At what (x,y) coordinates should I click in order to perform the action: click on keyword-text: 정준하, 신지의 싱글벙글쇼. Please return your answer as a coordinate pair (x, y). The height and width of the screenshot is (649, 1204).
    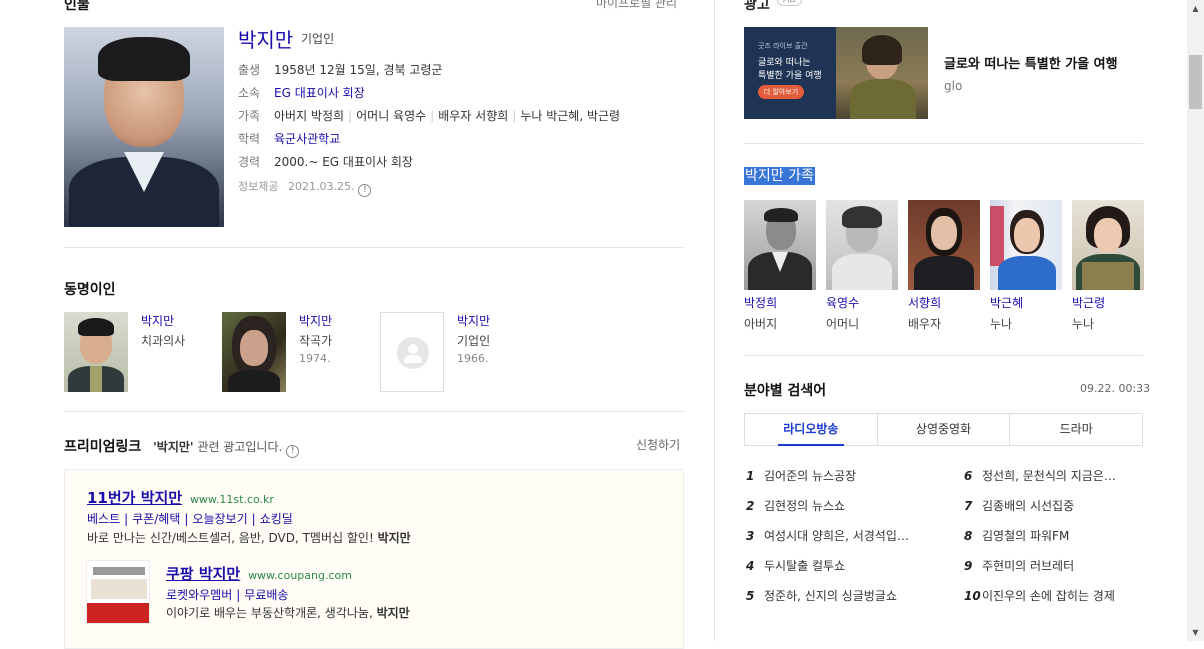
    Looking at the image, I should click on (830, 596).